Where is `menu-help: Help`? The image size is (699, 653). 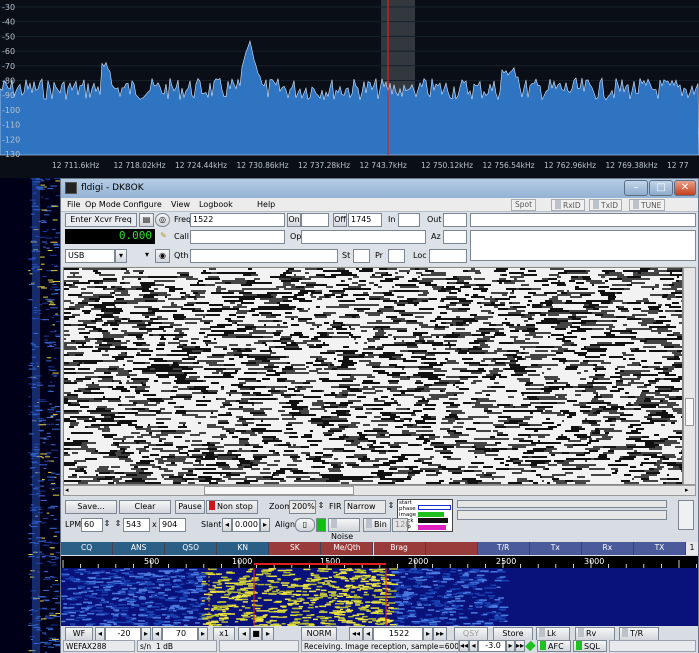
menu-help: Help is located at coordinates (266, 204).